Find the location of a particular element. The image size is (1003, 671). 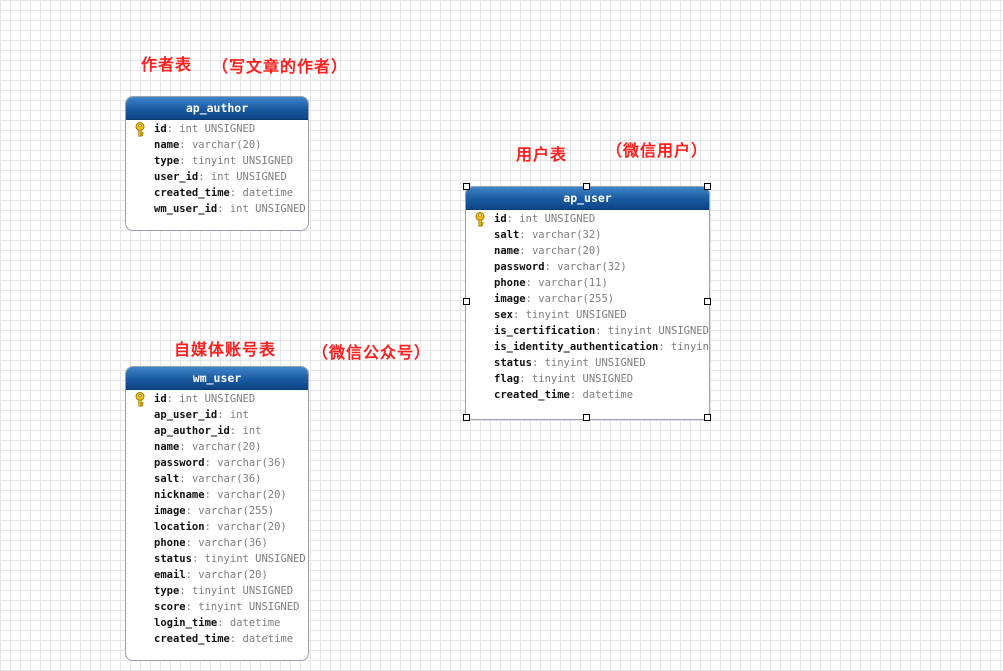

field-name: wm_user_id is located at coordinates (186, 209).